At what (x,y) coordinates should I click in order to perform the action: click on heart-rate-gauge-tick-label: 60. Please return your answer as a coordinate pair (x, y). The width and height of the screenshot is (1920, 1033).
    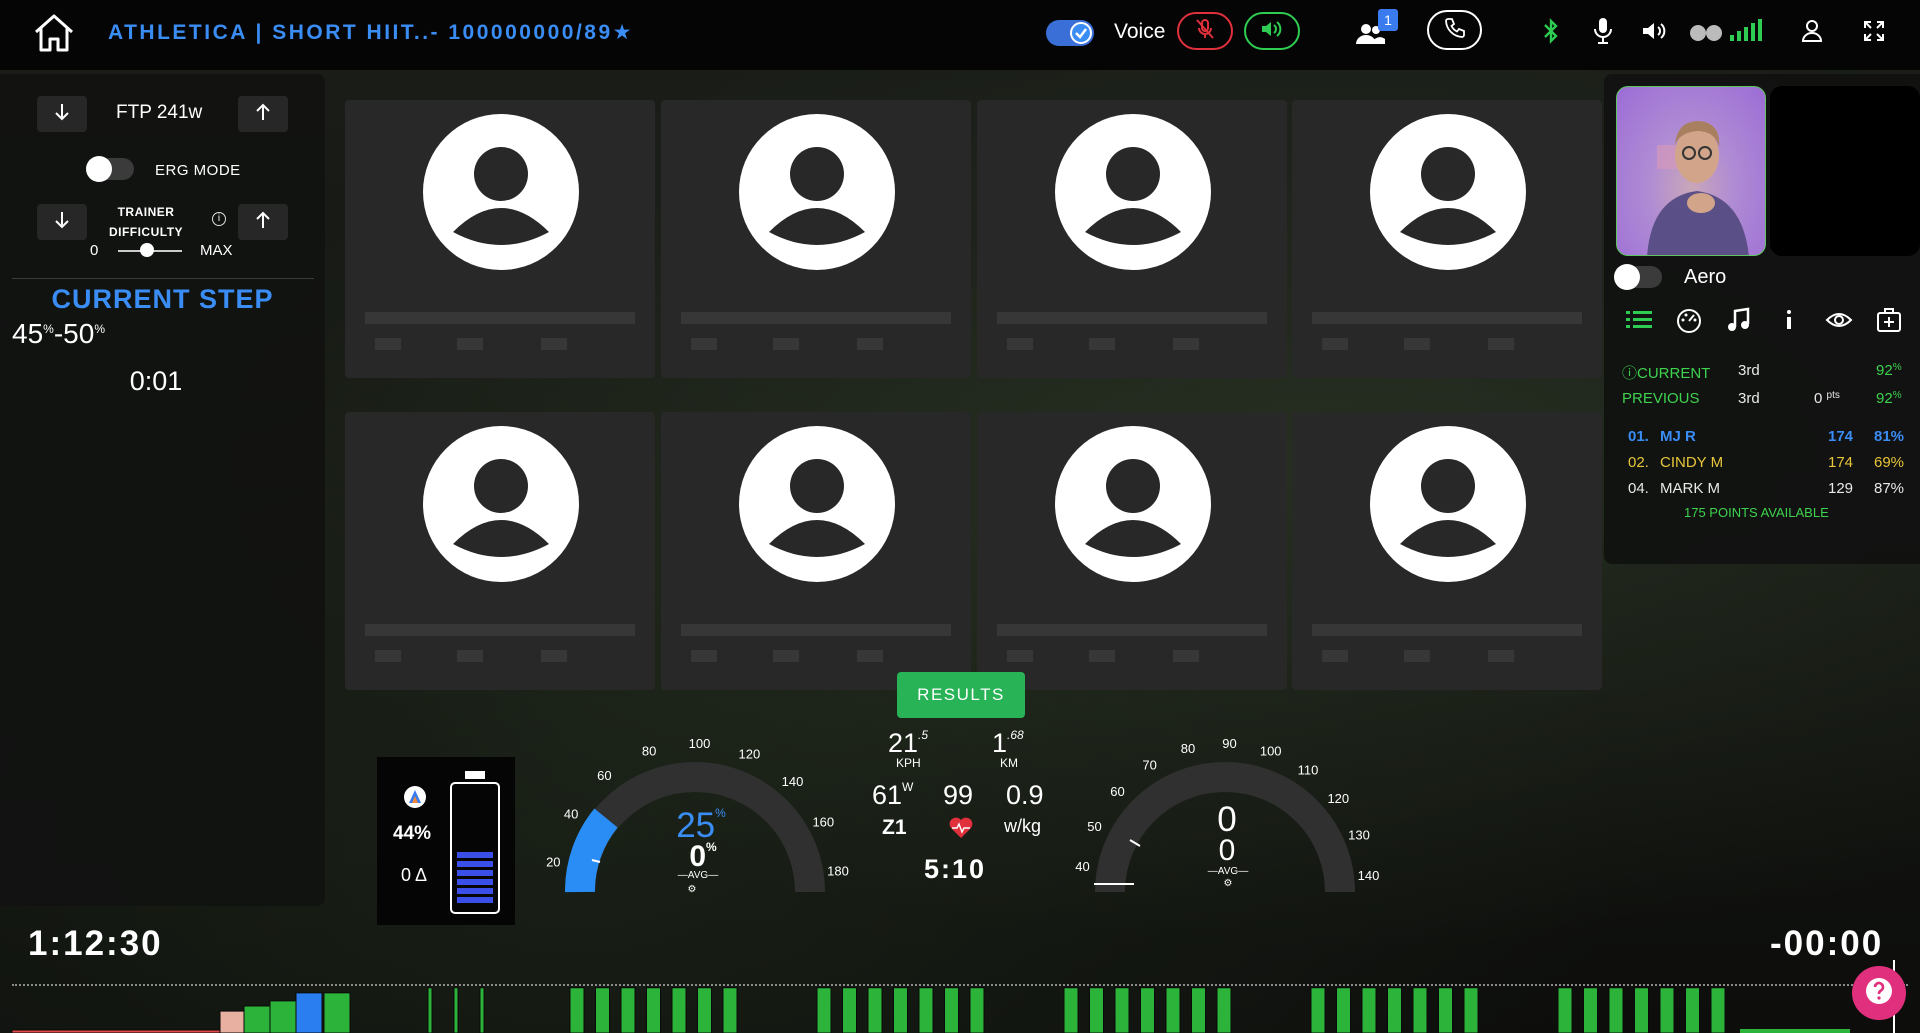
    Looking at the image, I should click on (1117, 791).